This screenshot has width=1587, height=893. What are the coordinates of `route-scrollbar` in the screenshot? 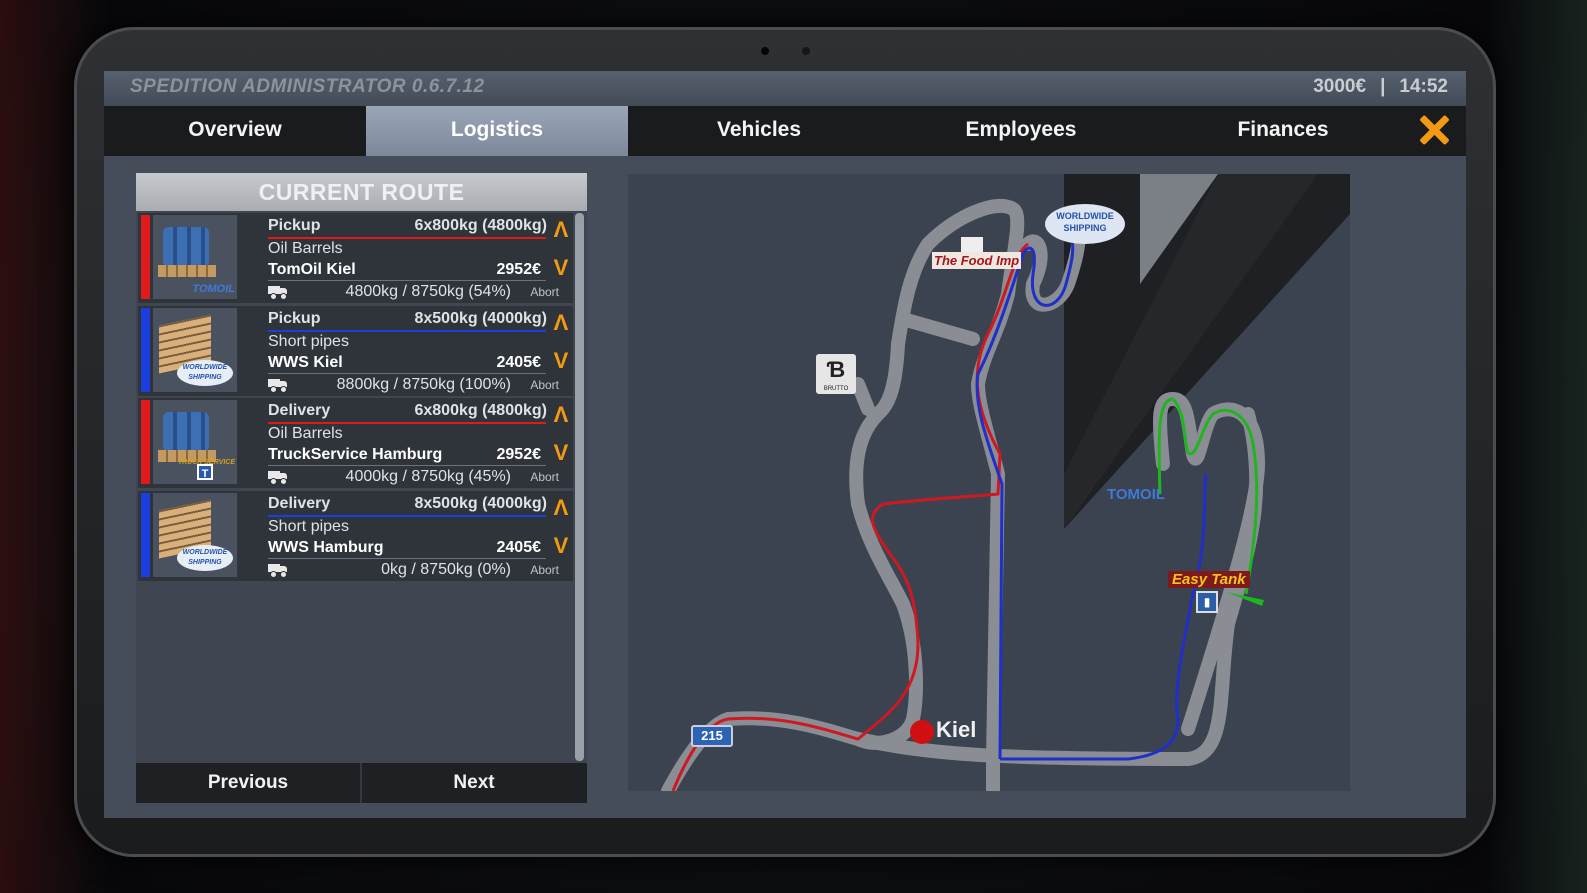 It's located at (579, 487).